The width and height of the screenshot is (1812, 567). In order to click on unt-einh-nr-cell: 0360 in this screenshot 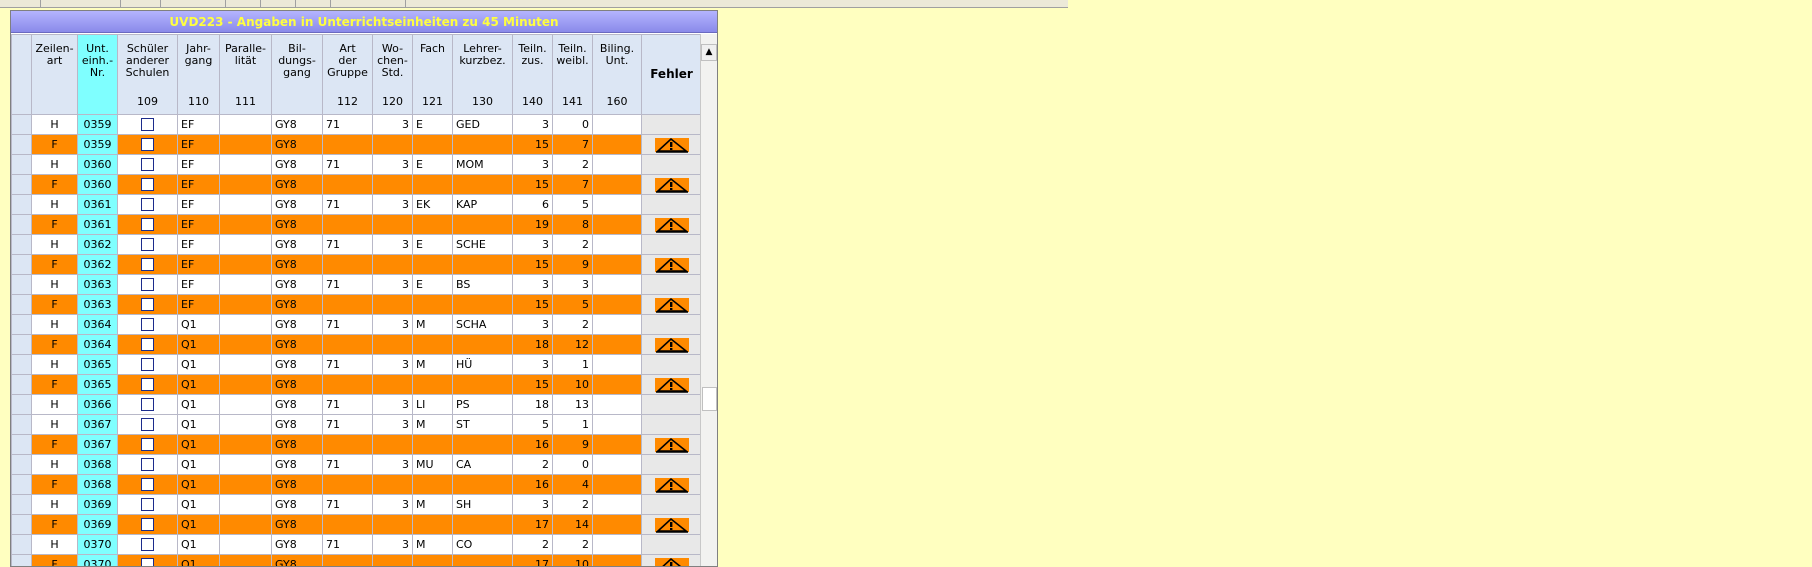, I will do `click(97, 164)`.